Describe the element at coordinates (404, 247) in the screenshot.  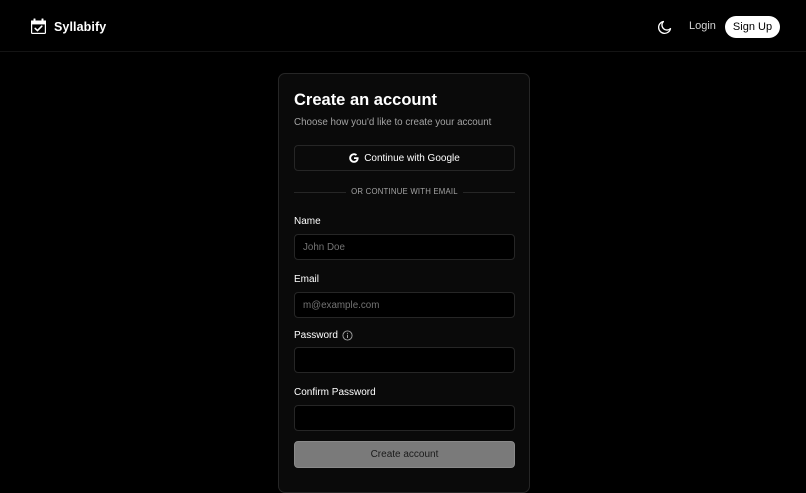
I see `name-input` at that location.